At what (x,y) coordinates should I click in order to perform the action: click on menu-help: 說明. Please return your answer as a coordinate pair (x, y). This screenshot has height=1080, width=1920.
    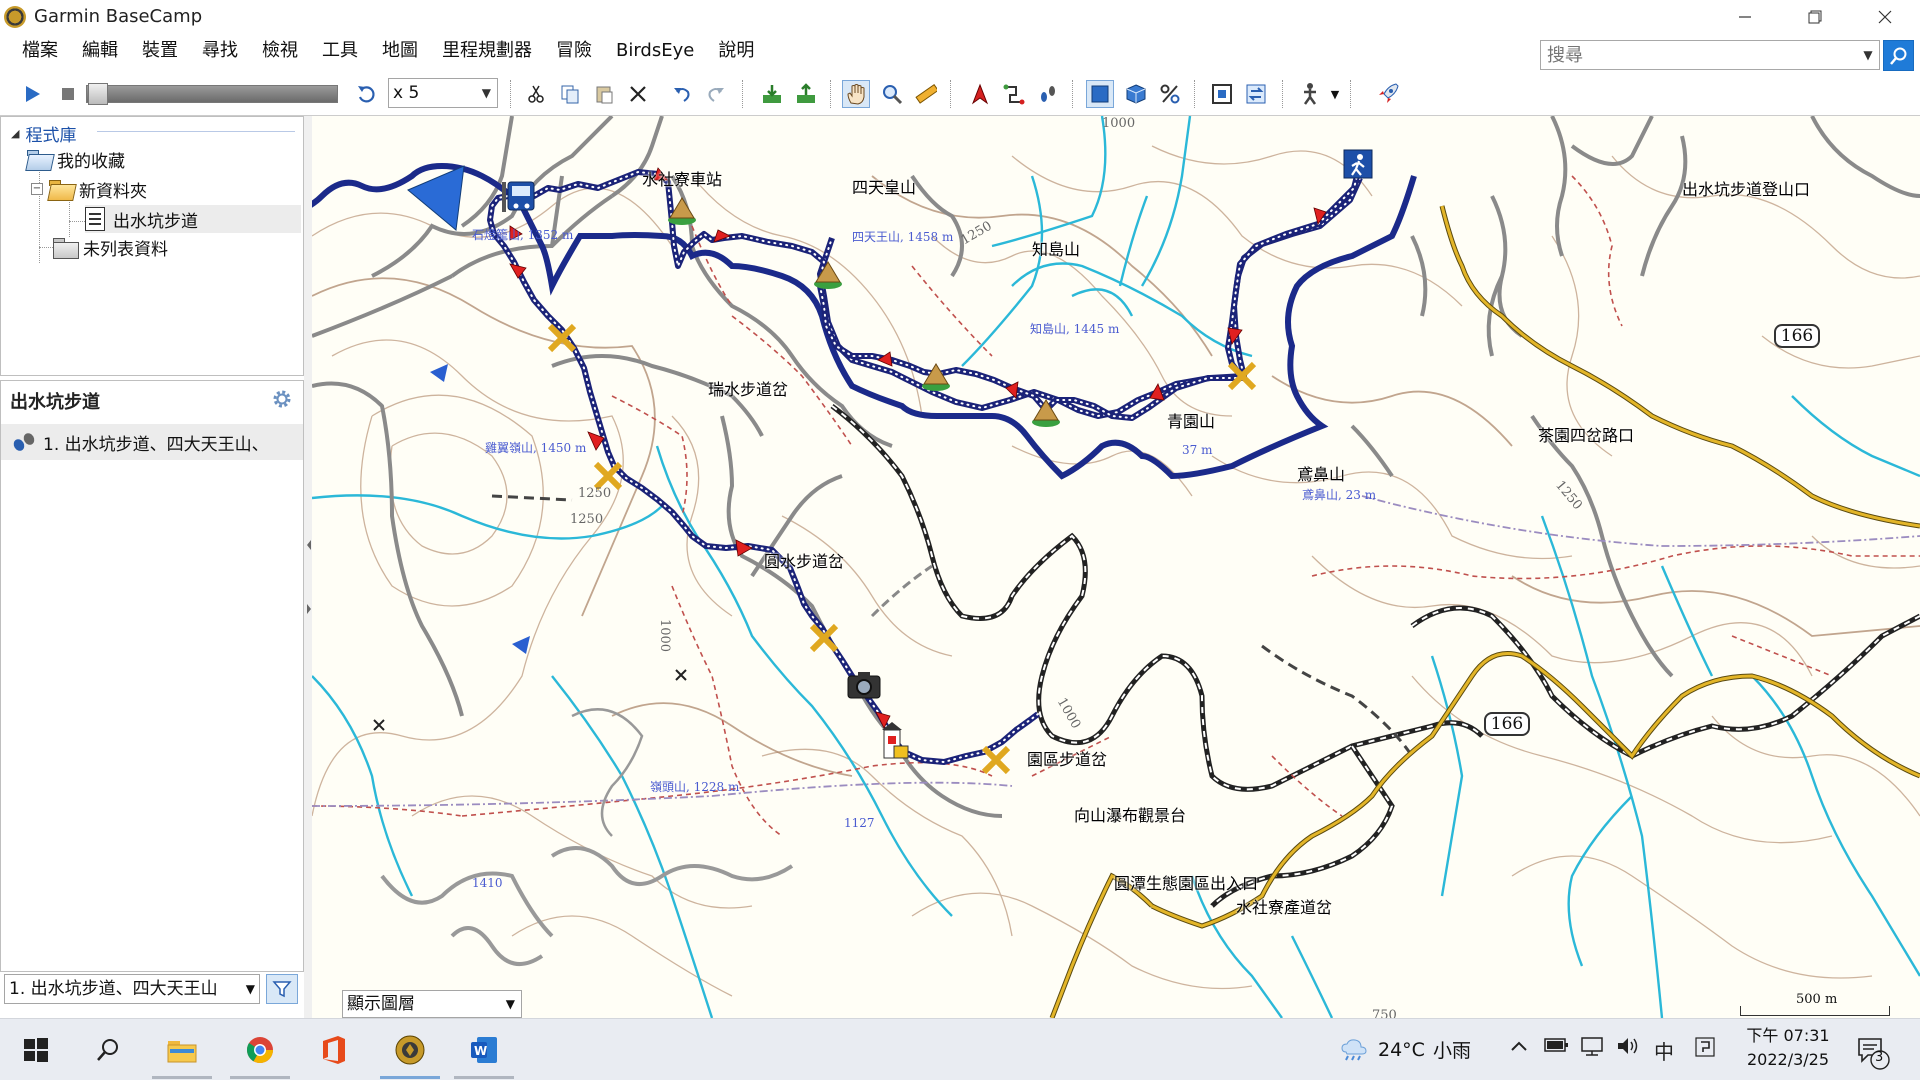
    Looking at the image, I should click on (736, 51).